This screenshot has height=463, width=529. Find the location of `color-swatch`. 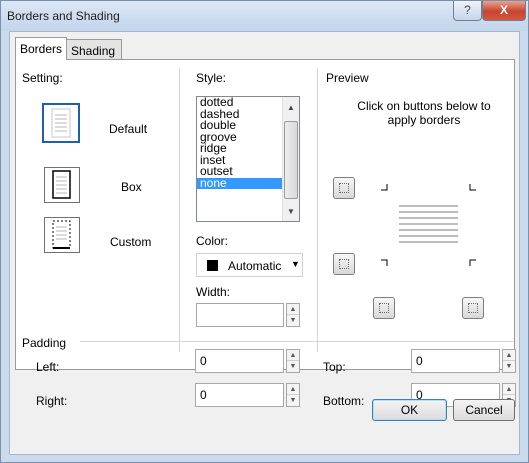

color-swatch is located at coordinates (212, 265).